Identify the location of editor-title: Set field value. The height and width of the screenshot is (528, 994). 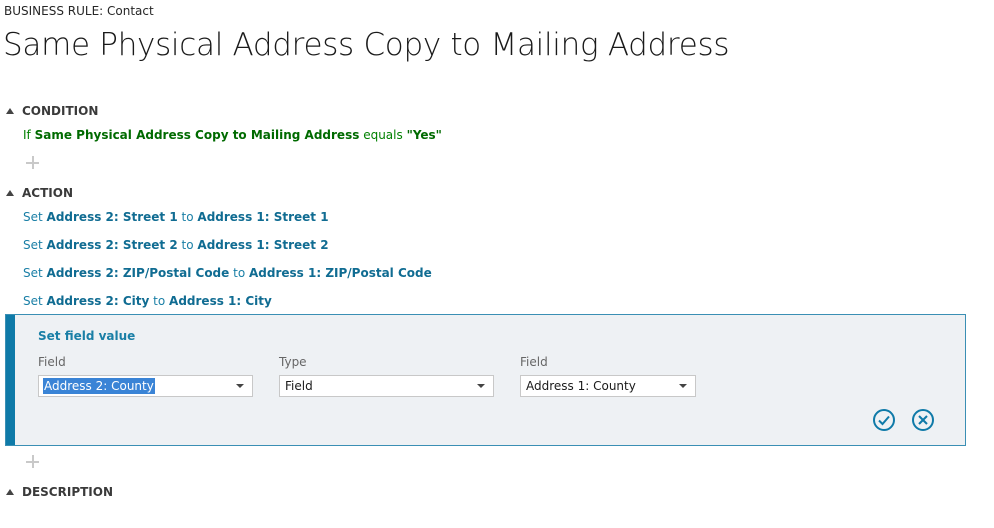
(87, 336).